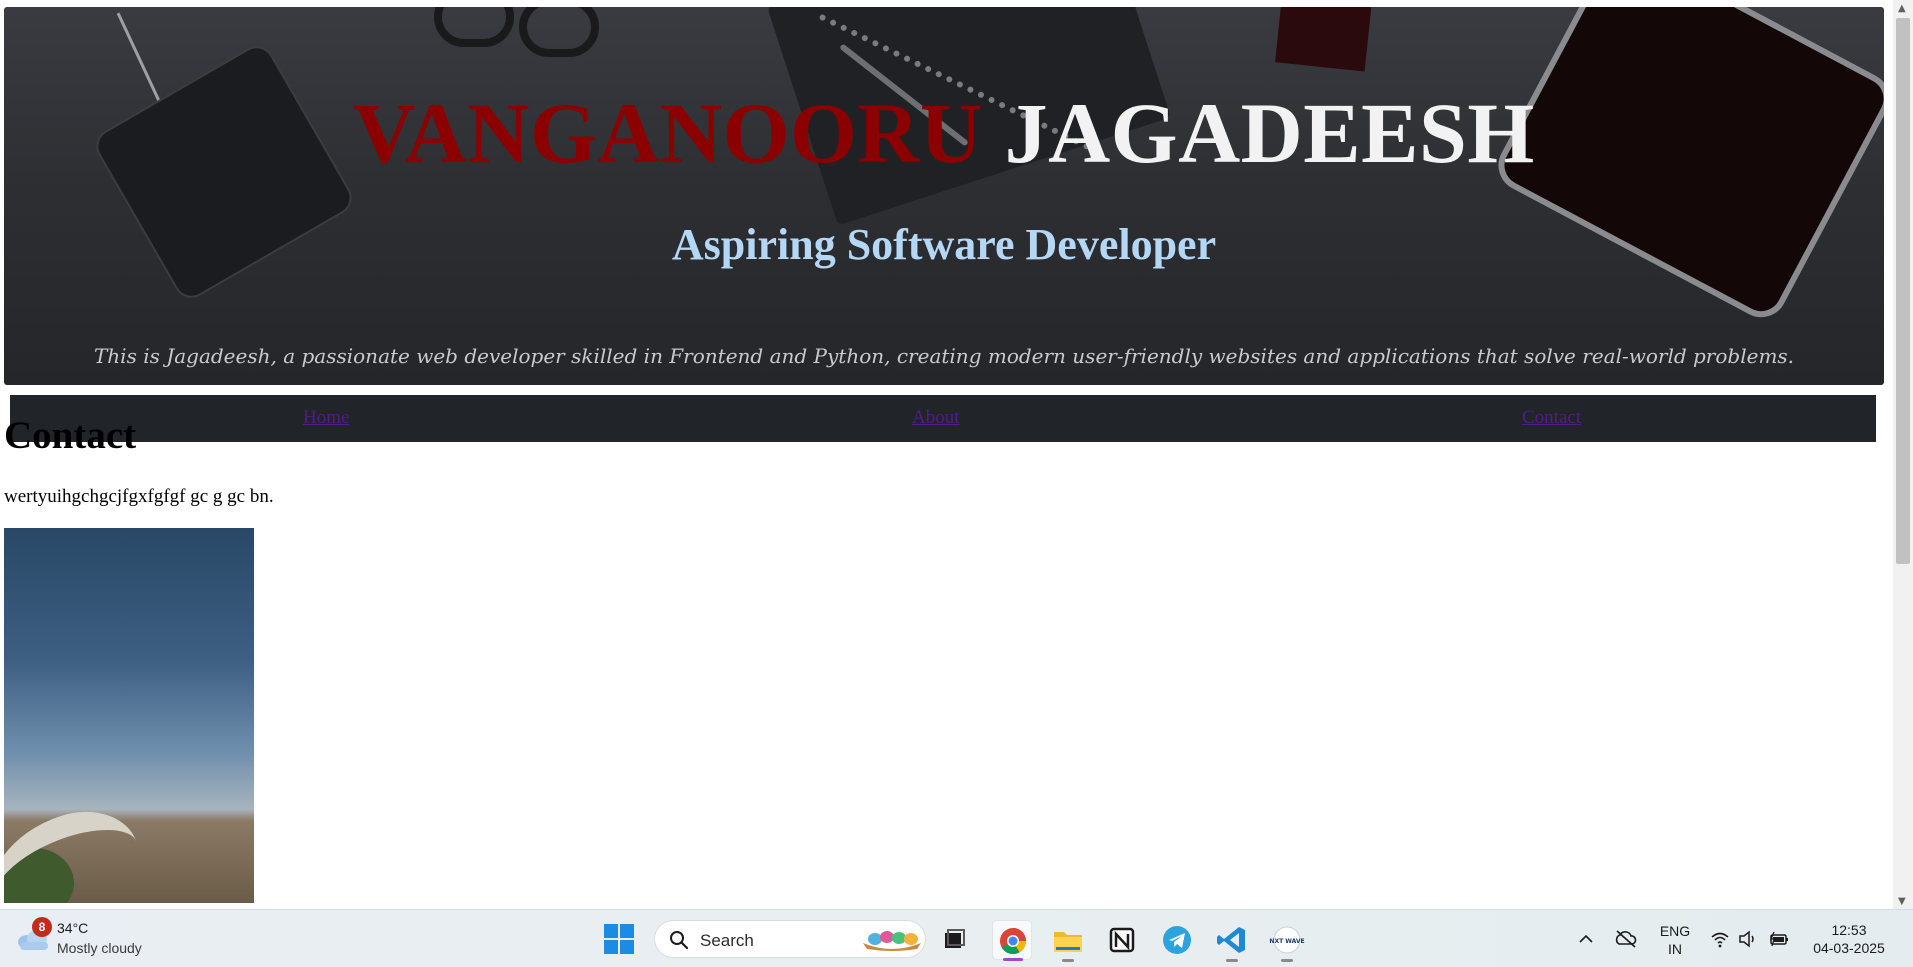 This screenshot has height=967, width=1913. What do you see at coordinates (1748, 939) in the screenshot?
I see `volume-icon` at bounding box center [1748, 939].